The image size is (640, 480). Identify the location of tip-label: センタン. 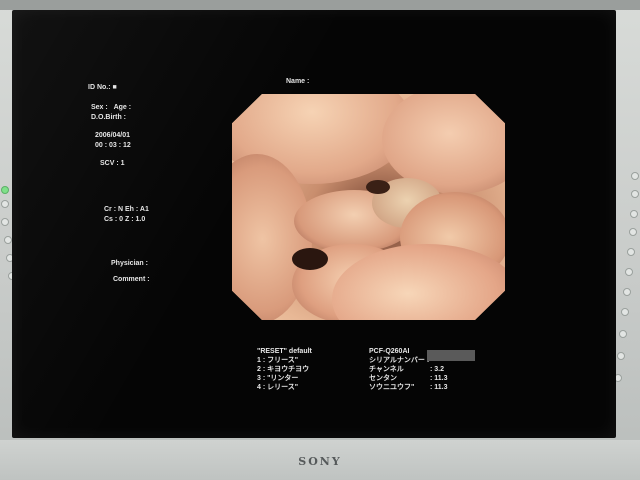
(383, 378).